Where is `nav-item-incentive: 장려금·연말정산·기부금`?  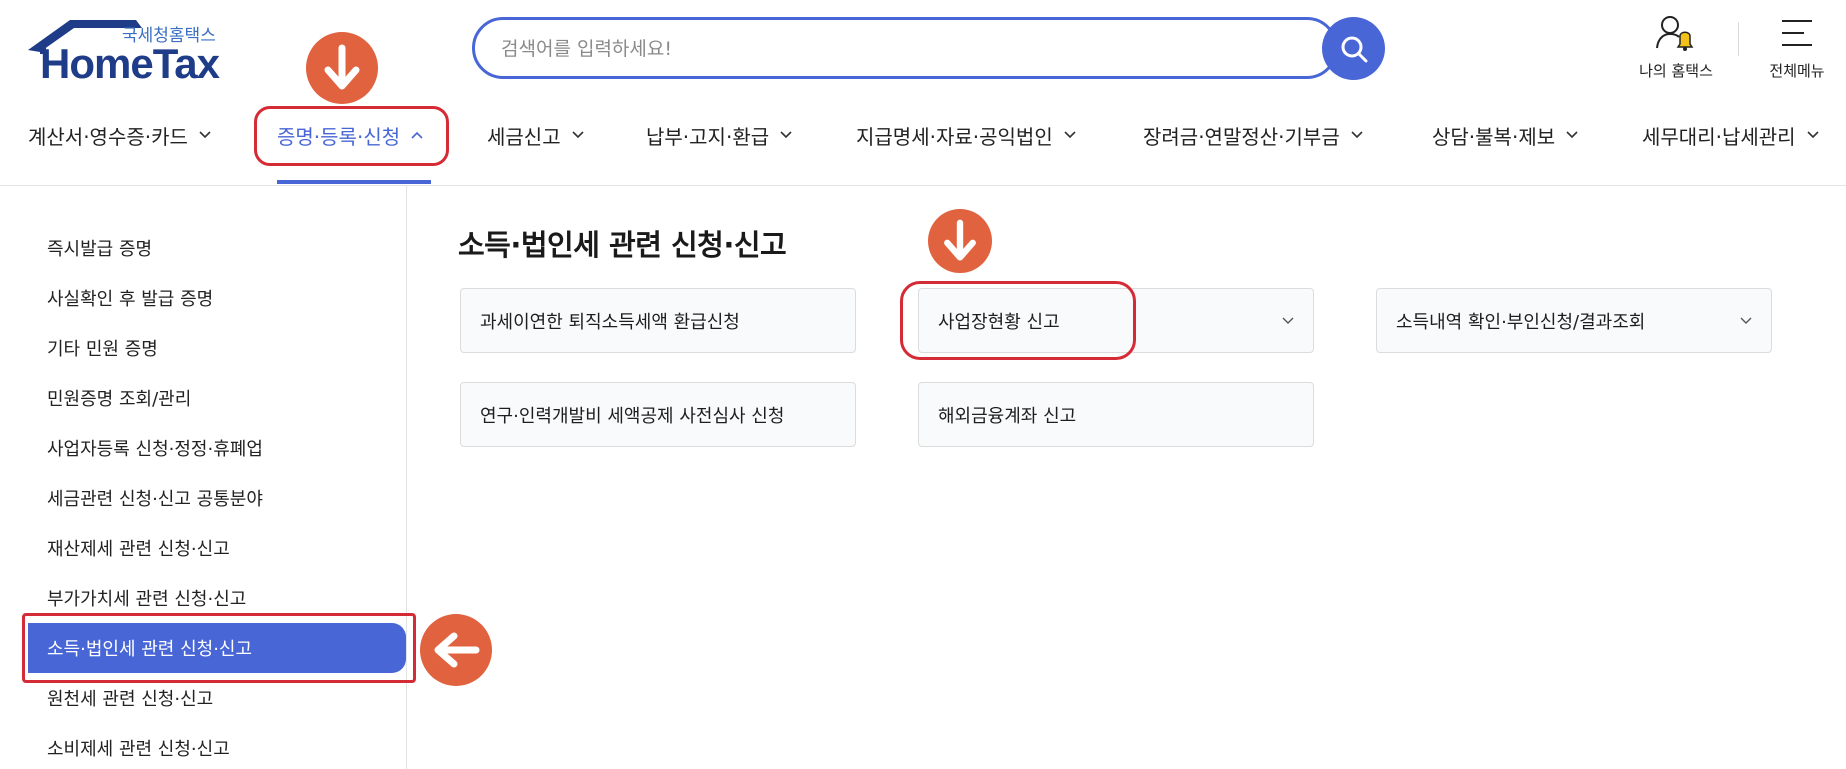
nav-item-incentive: 장려금·연말정산·기부금 is located at coordinates (1253, 135).